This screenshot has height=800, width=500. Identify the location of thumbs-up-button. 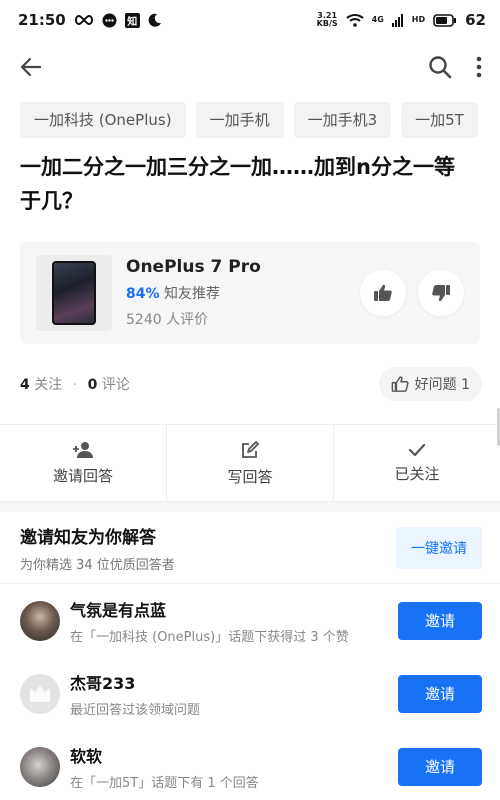
(383, 293).